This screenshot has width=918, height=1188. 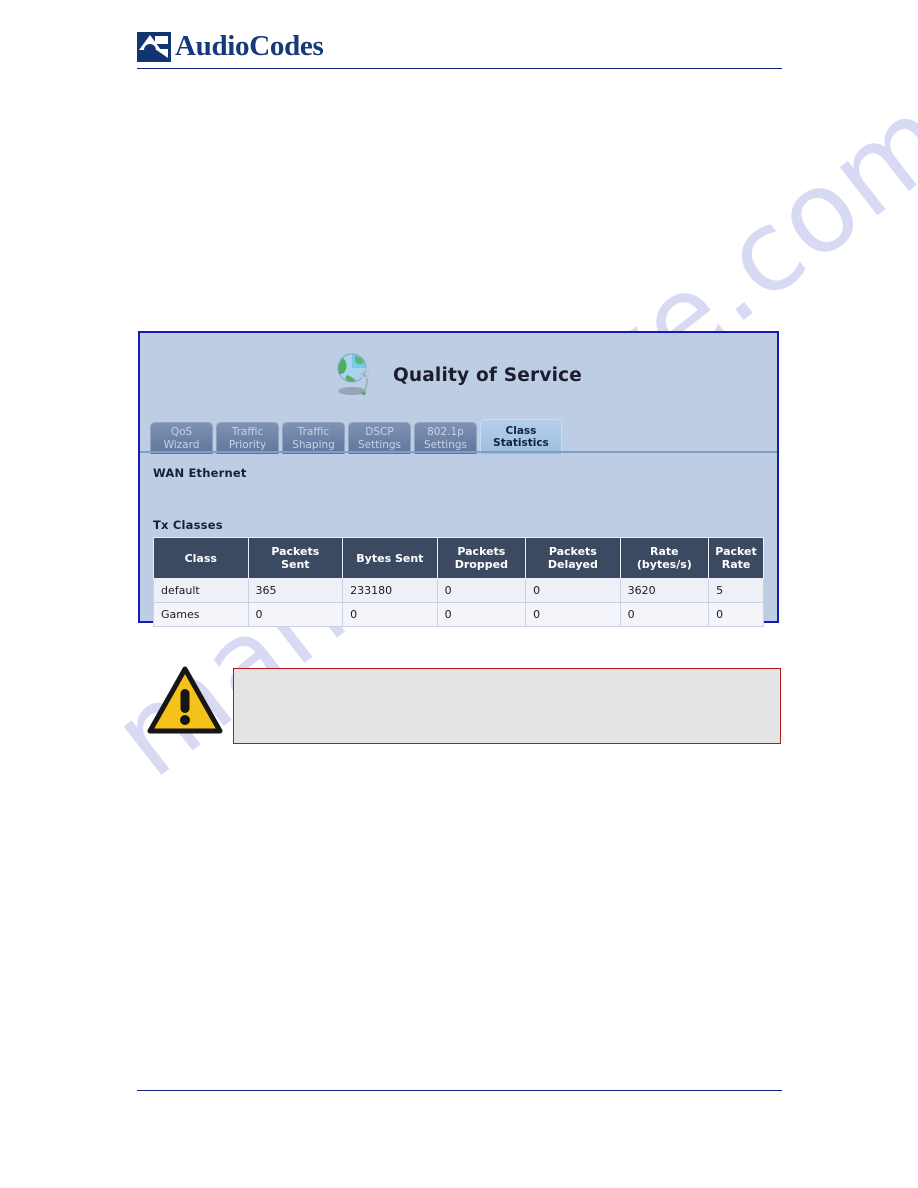 I want to click on interface-label: WAN Ethernet, so click(x=200, y=473).